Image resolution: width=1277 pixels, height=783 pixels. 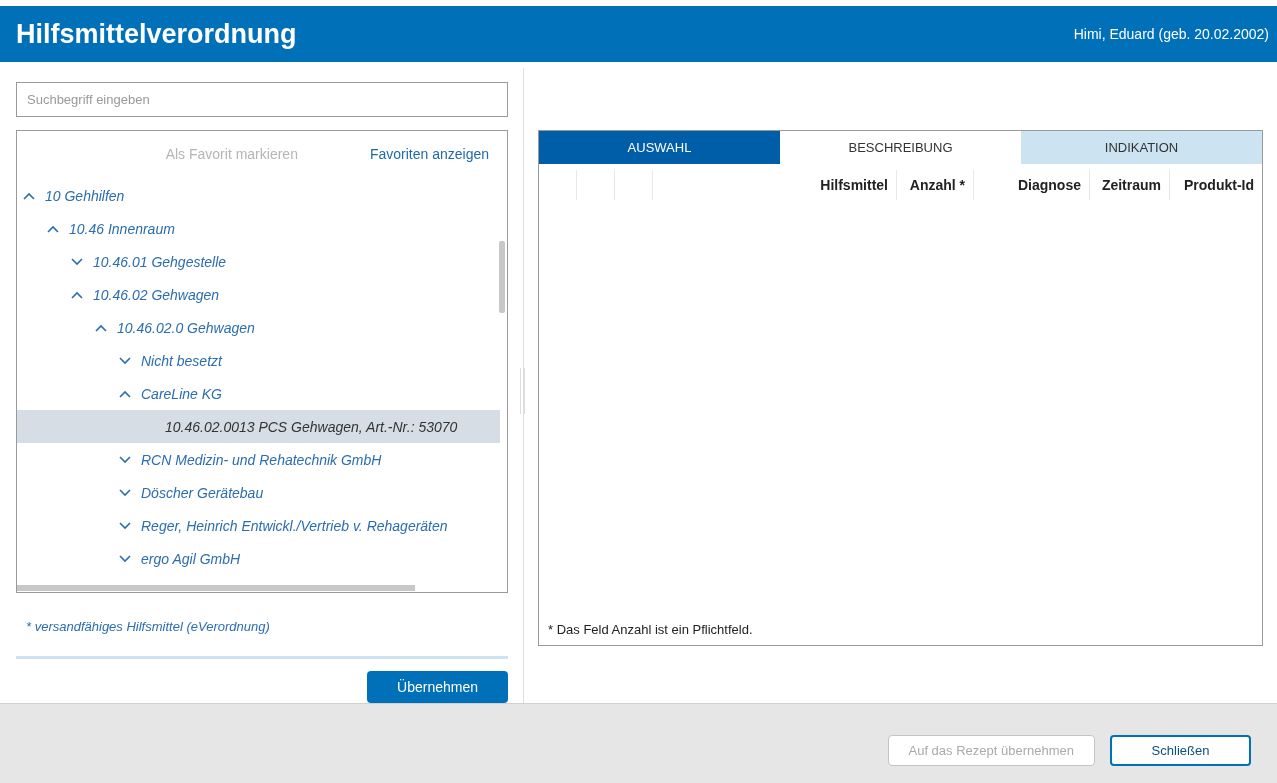 What do you see at coordinates (1129, 185) in the screenshot?
I see `column-header: Zeitraum` at bounding box center [1129, 185].